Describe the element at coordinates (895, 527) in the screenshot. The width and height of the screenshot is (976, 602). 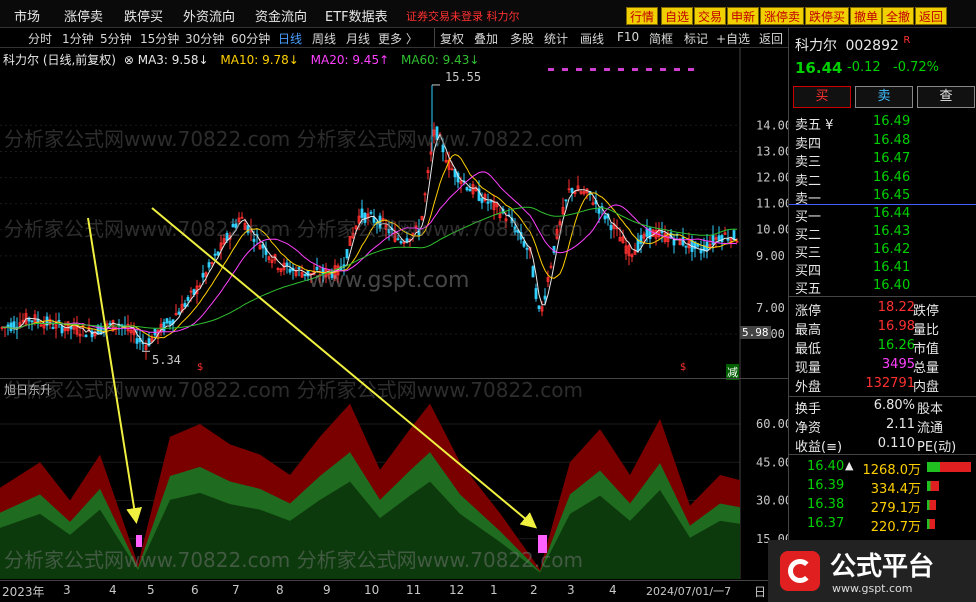
I see `tick-volume: 220.7万` at that location.